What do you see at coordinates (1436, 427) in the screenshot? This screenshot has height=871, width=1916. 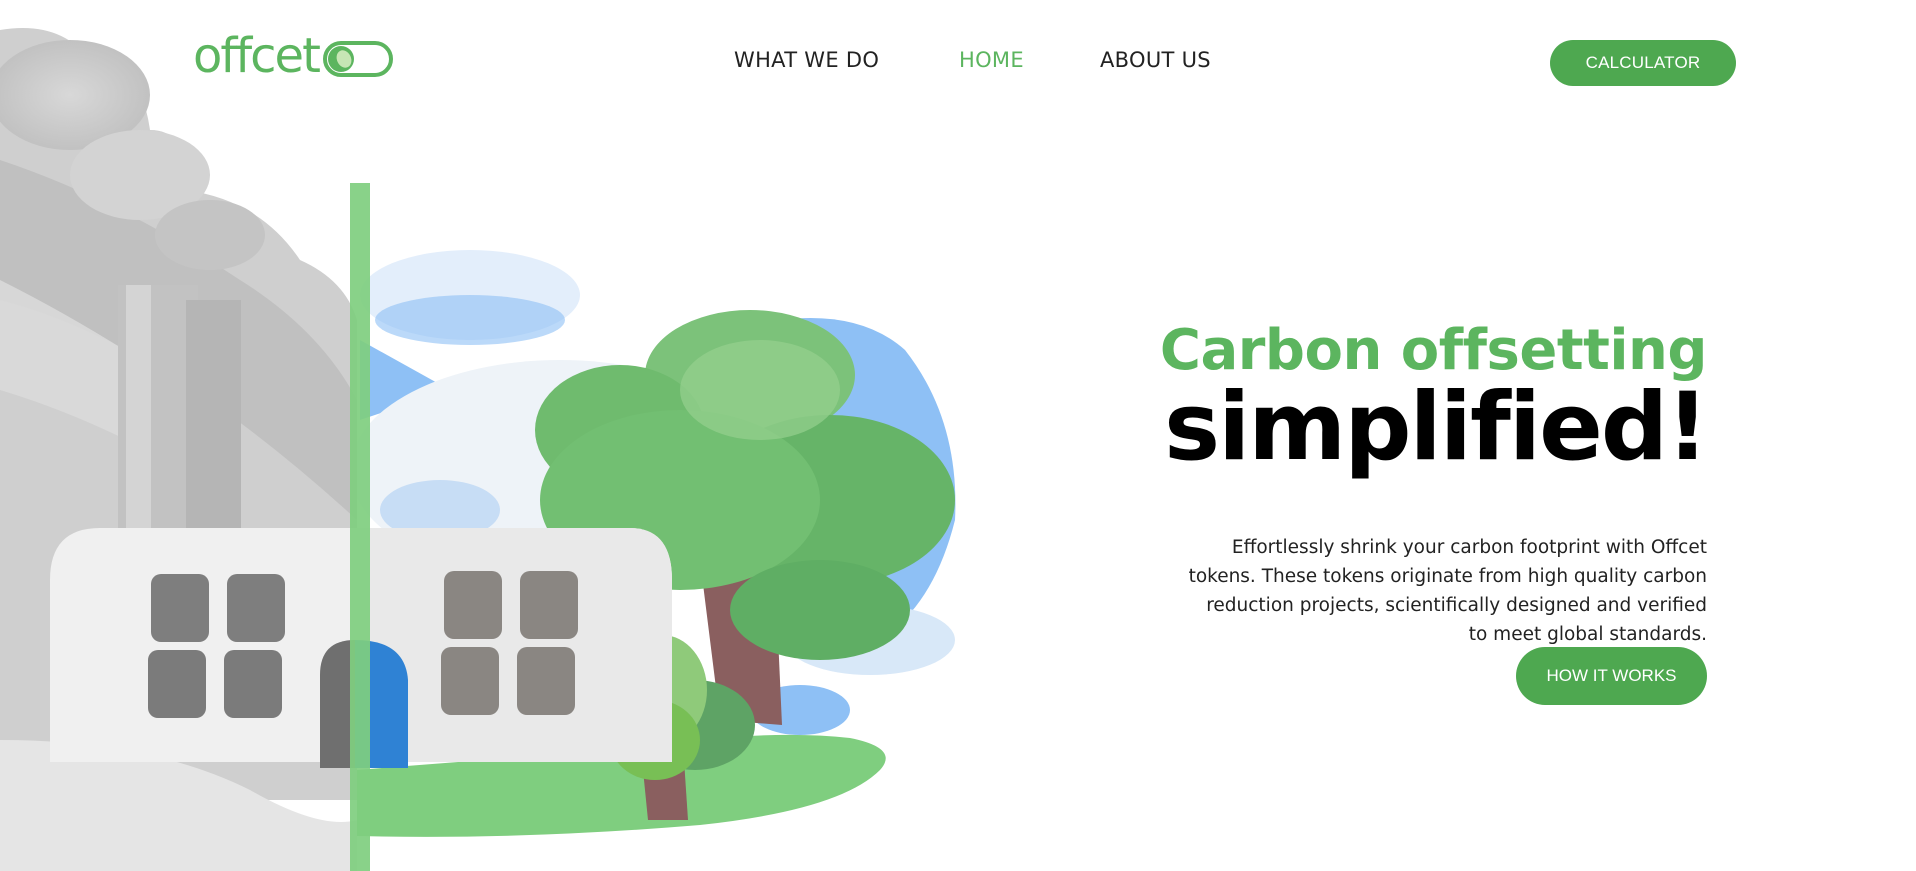 I see `headline-line-2: simplified!` at bounding box center [1436, 427].